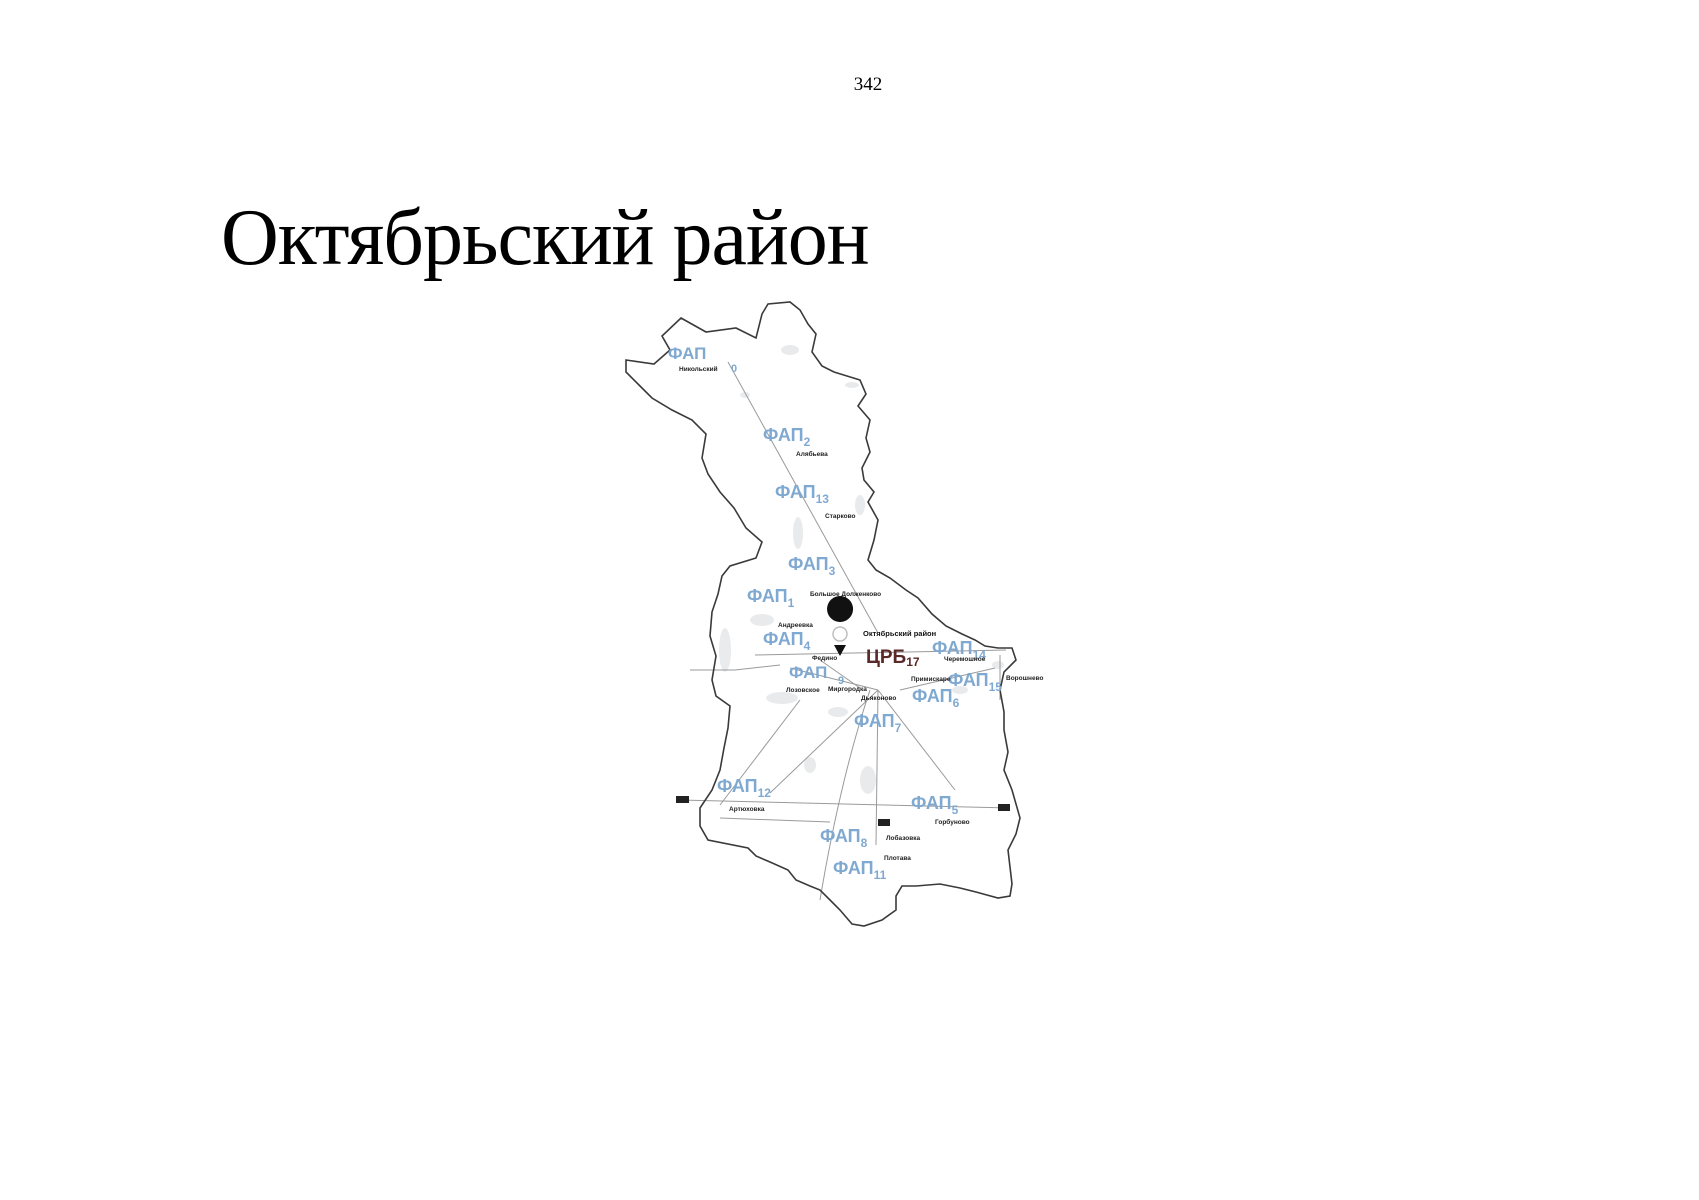 This screenshot has height=1200, width=1699. Describe the element at coordinates (824, 658) in the screenshot. I see `village-label: Федино` at that location.